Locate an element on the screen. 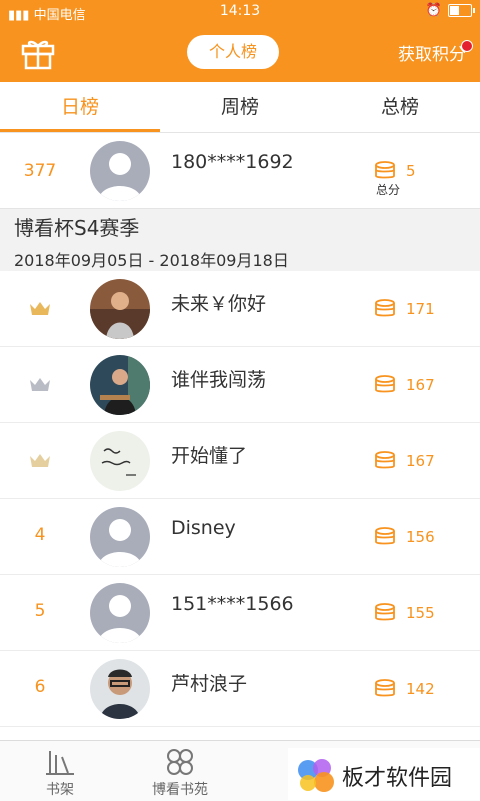 The width and height of the screenshot is (480, 801). user-score: 171 is located at coordinates (420, 309).